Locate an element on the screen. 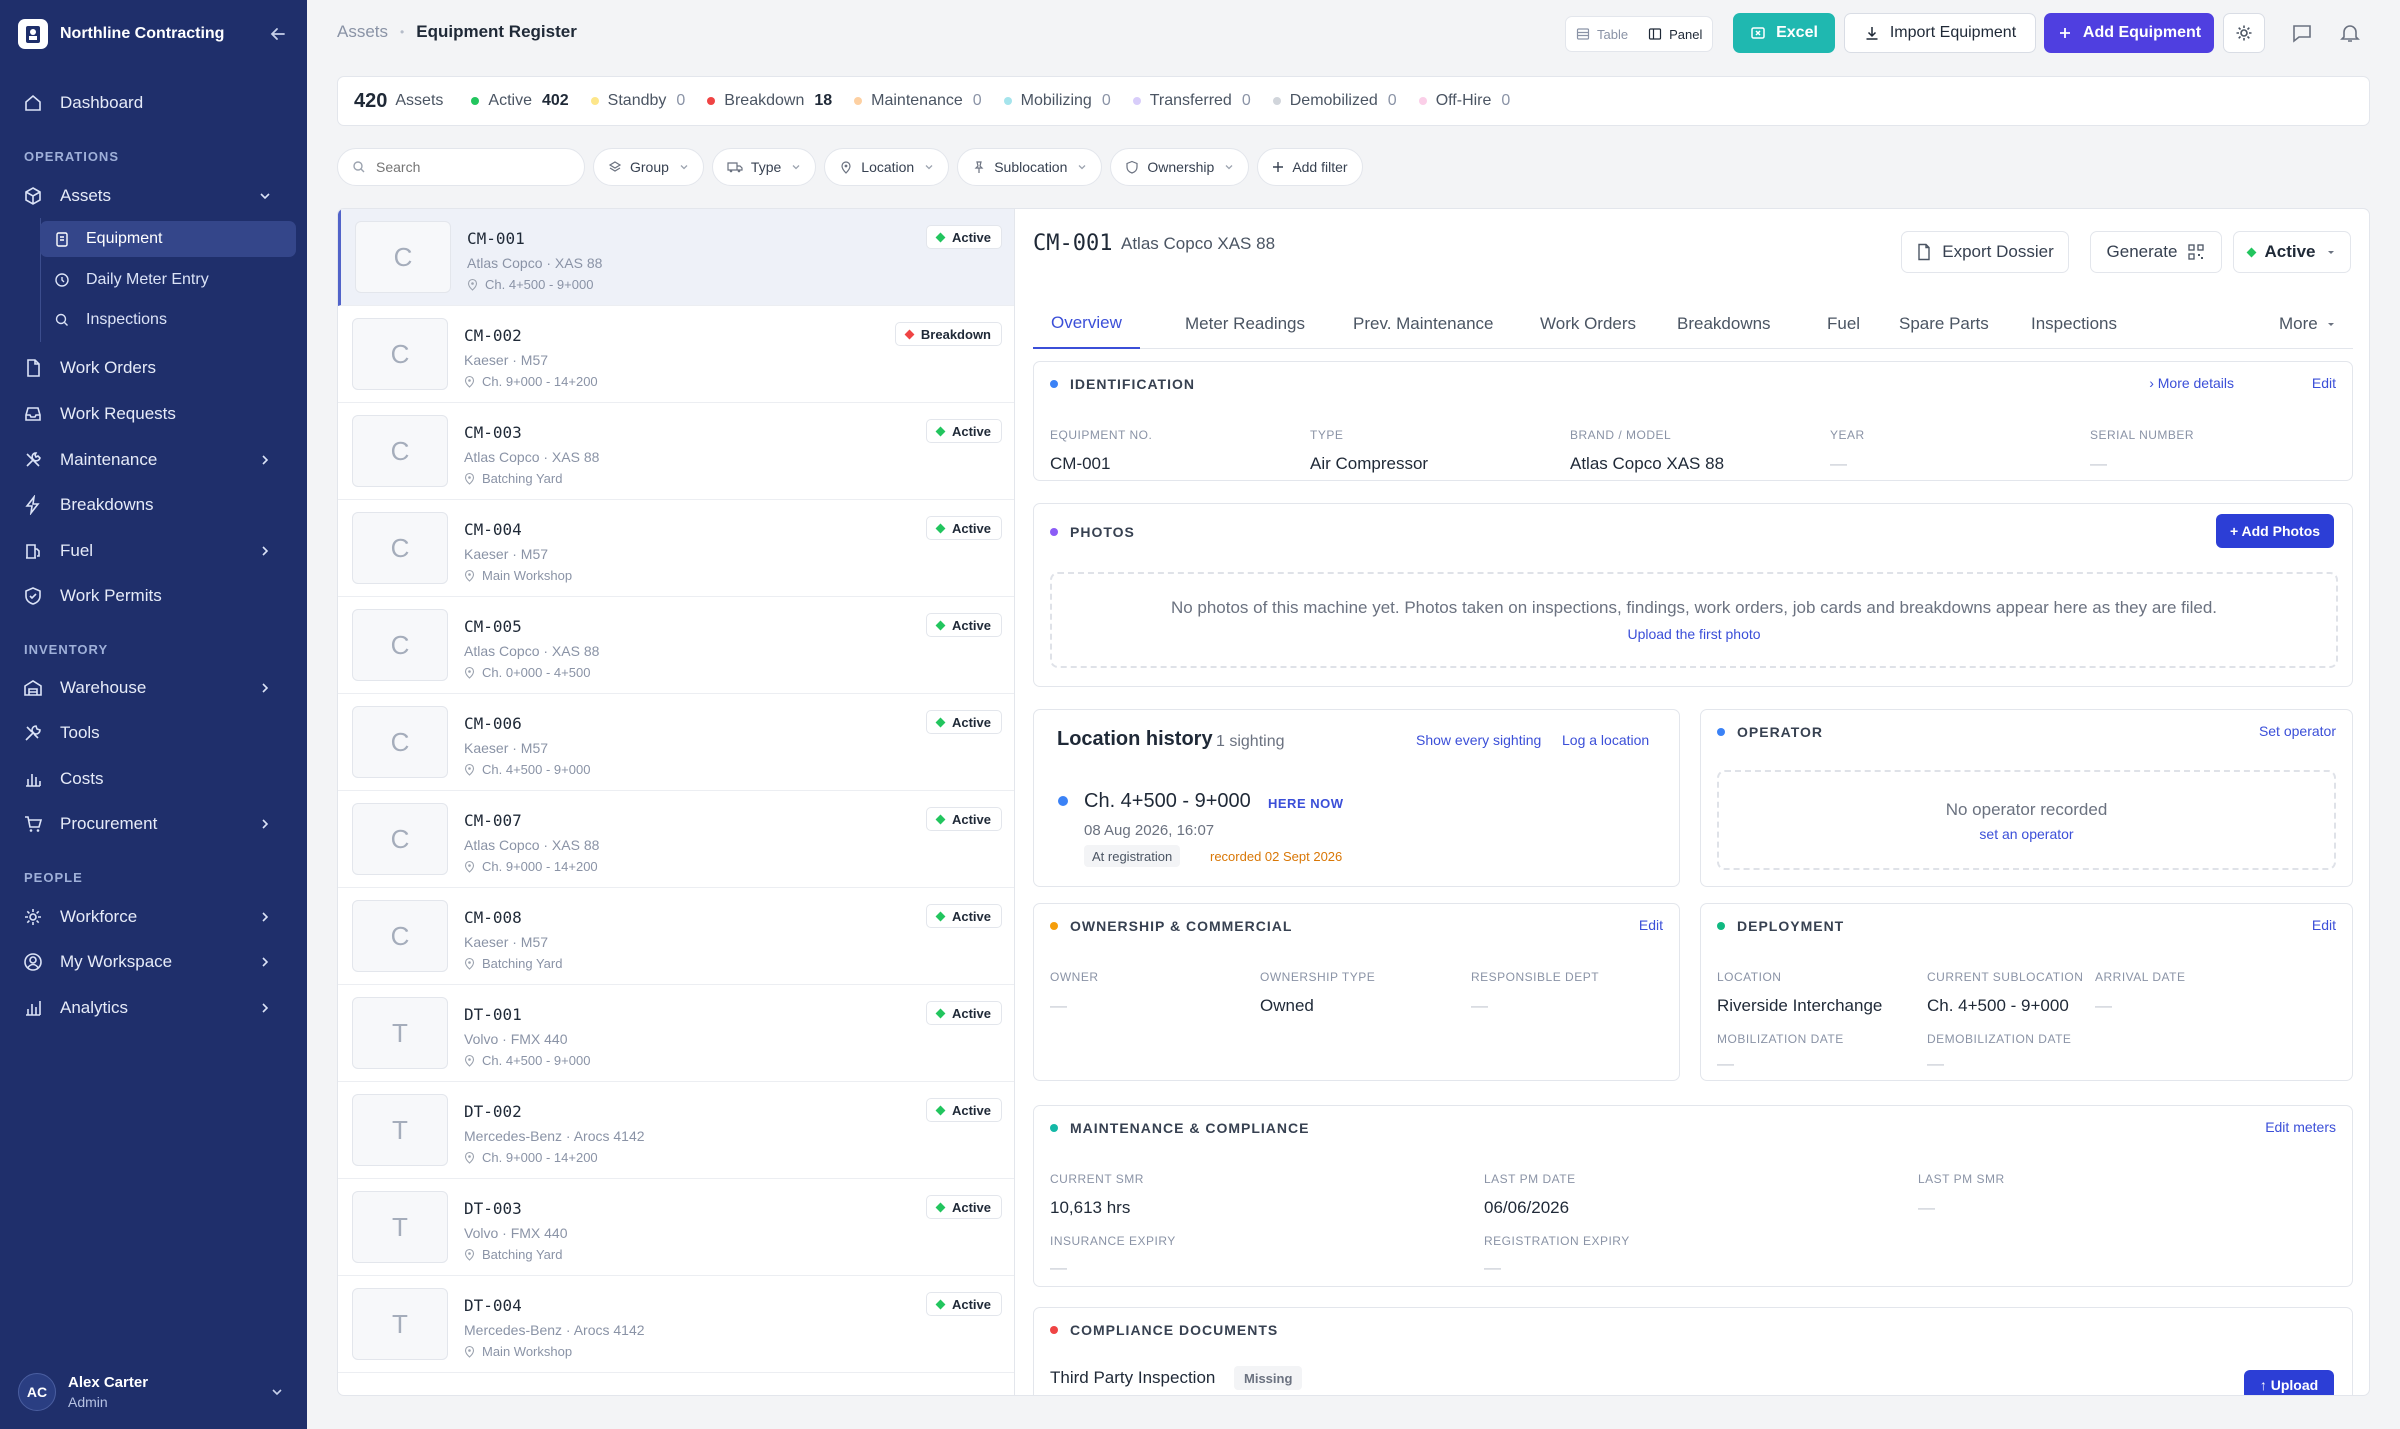  nav-my-workspace: My Workspace is located at coordinates (155, 962).